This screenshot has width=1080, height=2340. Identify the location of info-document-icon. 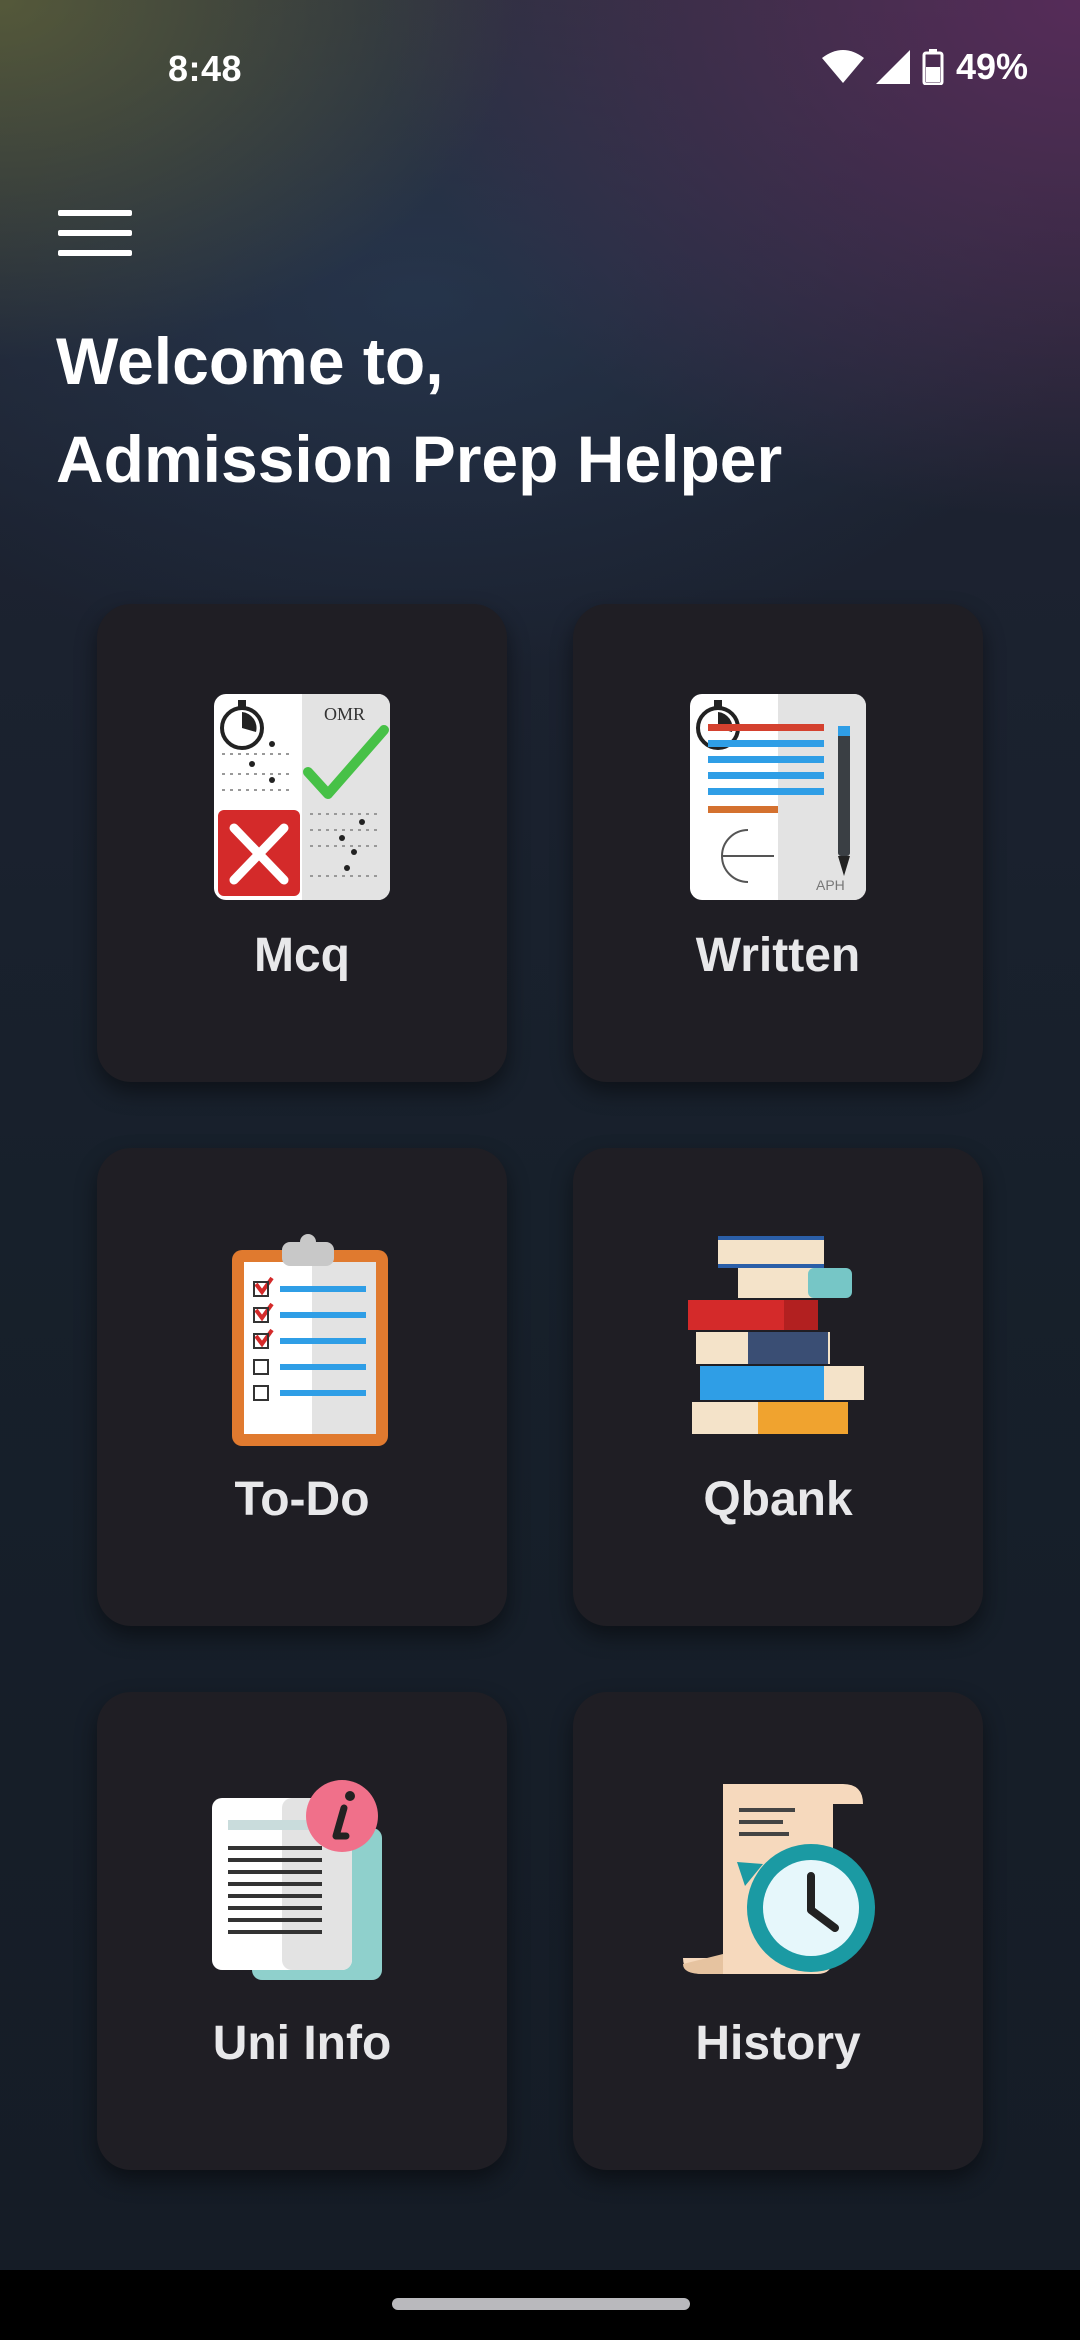
(297, 1880).